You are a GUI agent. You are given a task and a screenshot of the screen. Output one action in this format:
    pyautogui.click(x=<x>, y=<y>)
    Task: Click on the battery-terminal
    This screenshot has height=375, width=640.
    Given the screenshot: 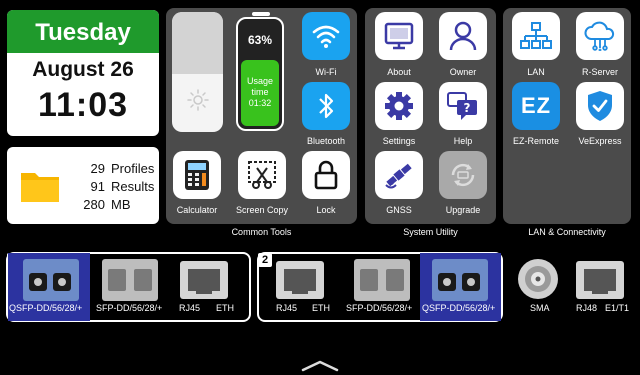 What is the action you would take?
    pyautogui.click(x=261, y=14)
    